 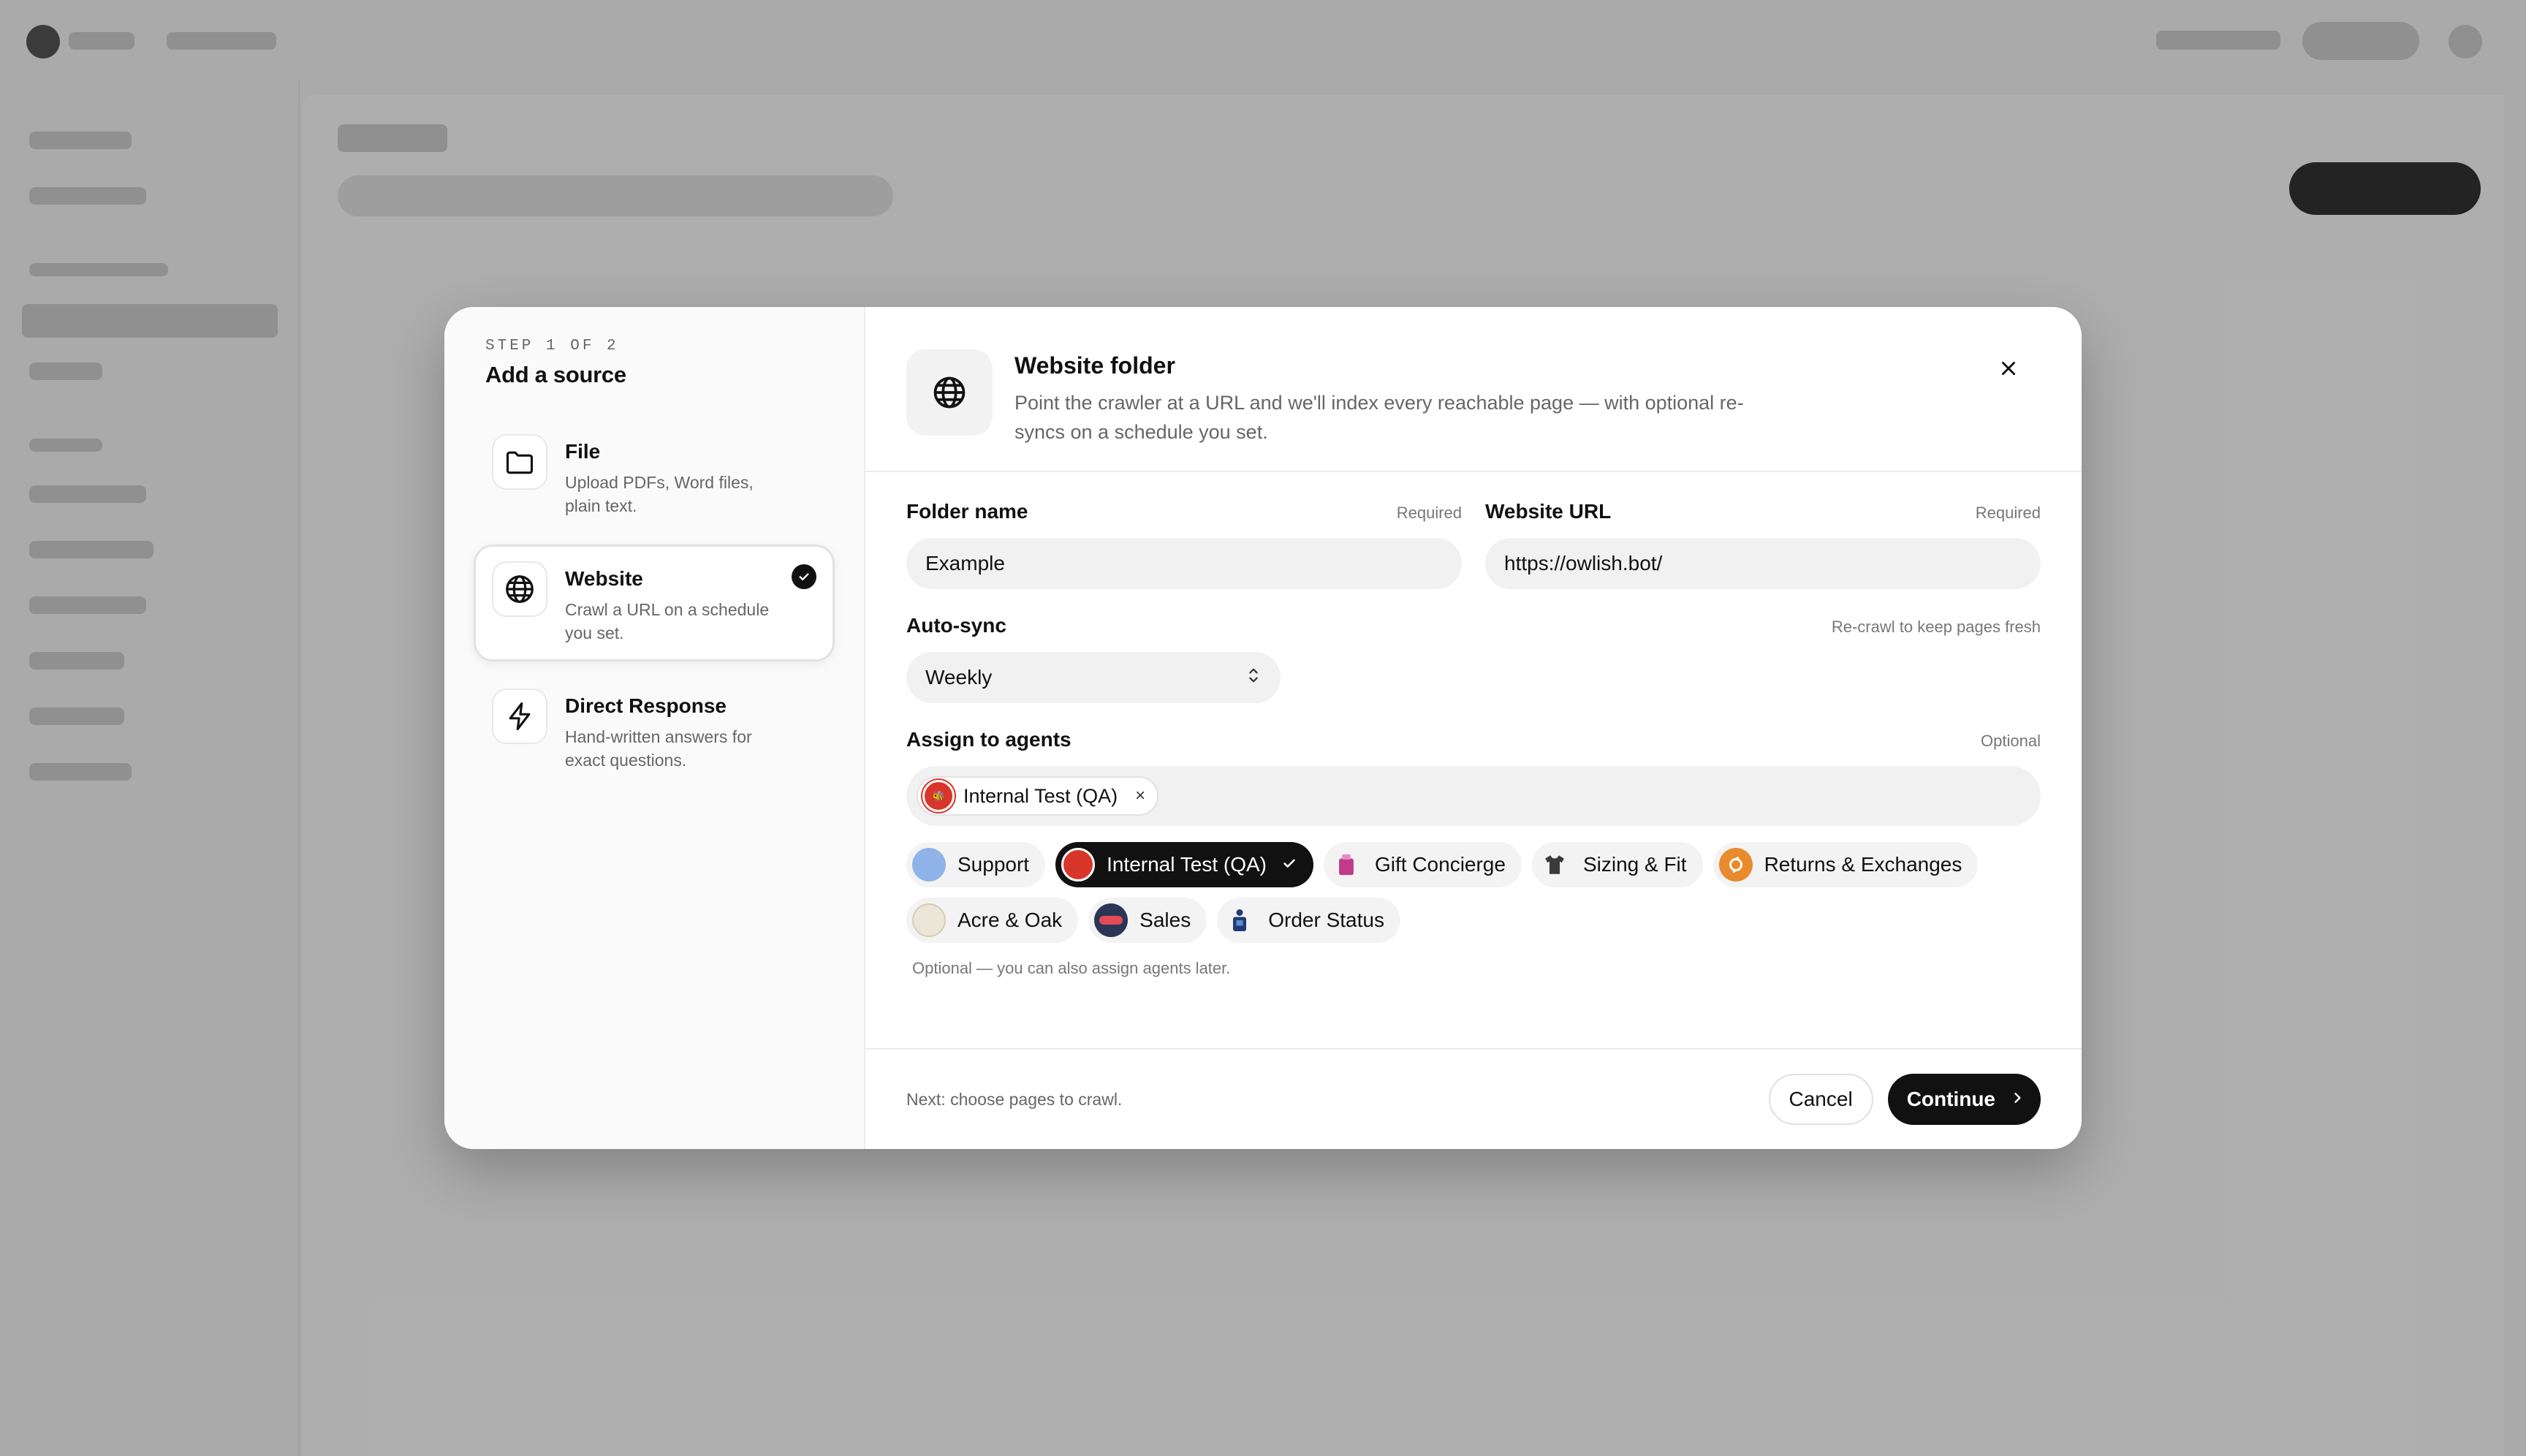 What do you see at coordinates (1140, 796) in the screenshot?
I see `remove-tag-icon: ×` at bounding box center [1140, 796].